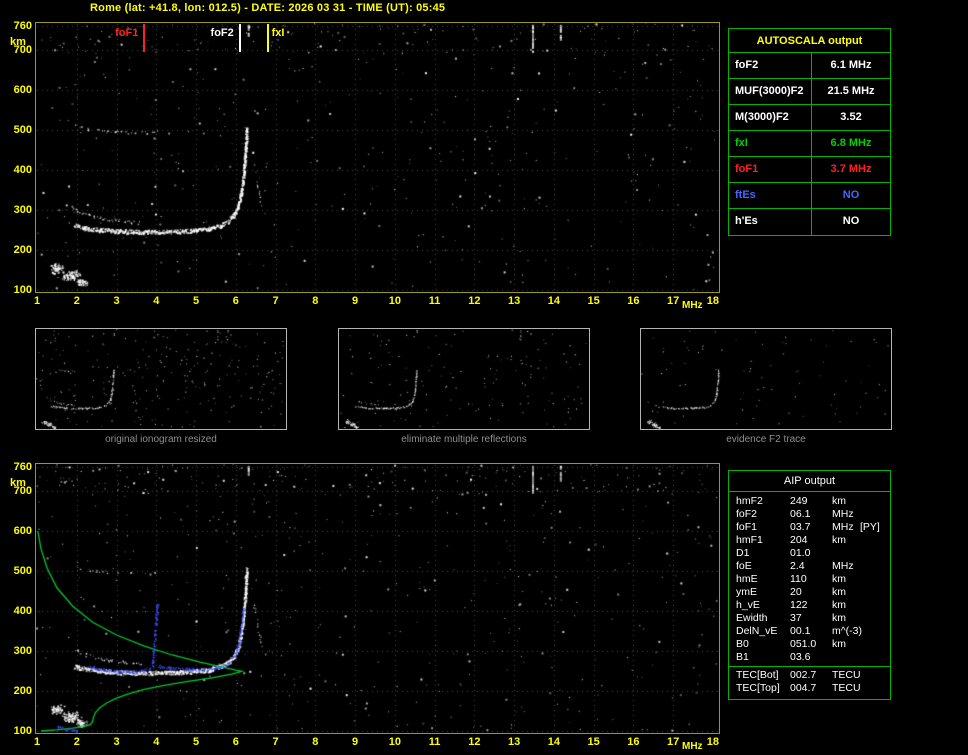 The image size is (968, 755). I want to click on autoscala-table-row: M(3000)F2 3.52, so click(809, 118).